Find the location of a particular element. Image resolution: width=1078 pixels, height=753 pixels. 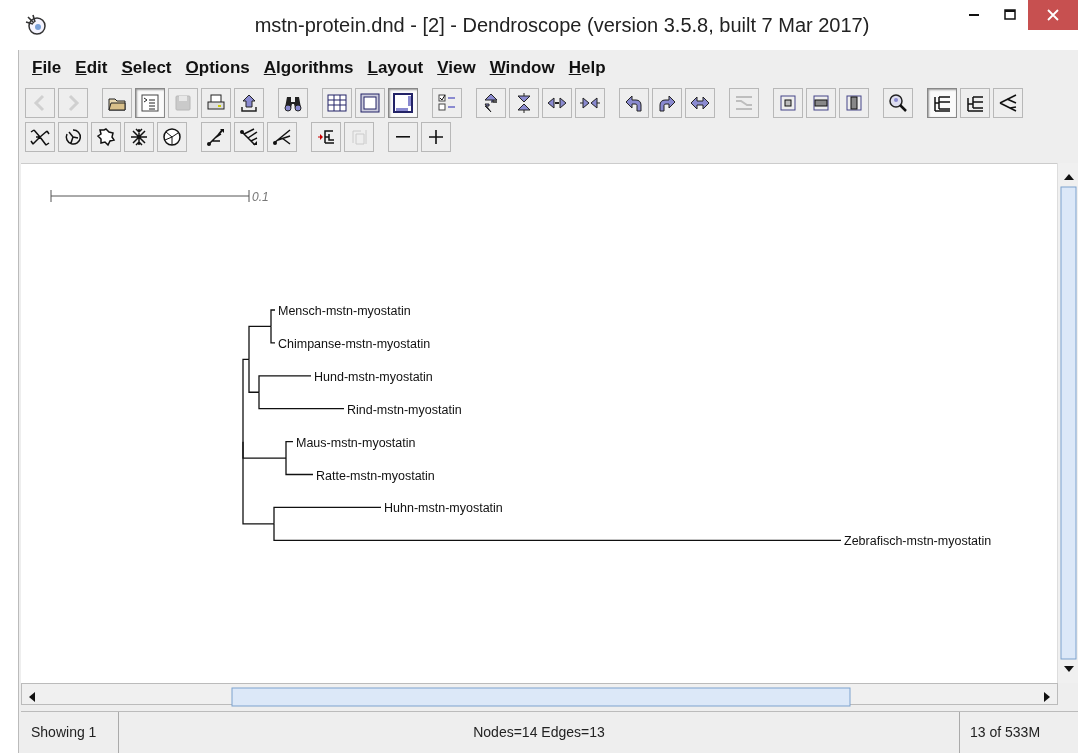

magnifier-icon is located at coordinates (898, 103).